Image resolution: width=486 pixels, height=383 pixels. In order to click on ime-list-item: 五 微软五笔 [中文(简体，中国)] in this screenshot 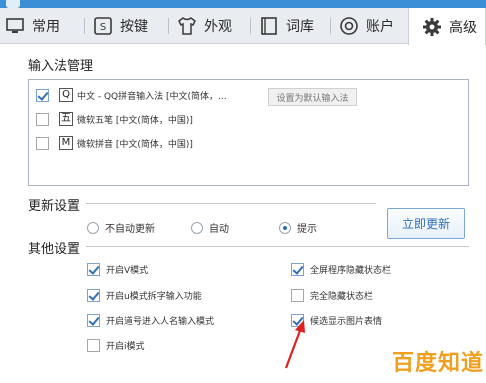, I will do `click(248, 119)`.